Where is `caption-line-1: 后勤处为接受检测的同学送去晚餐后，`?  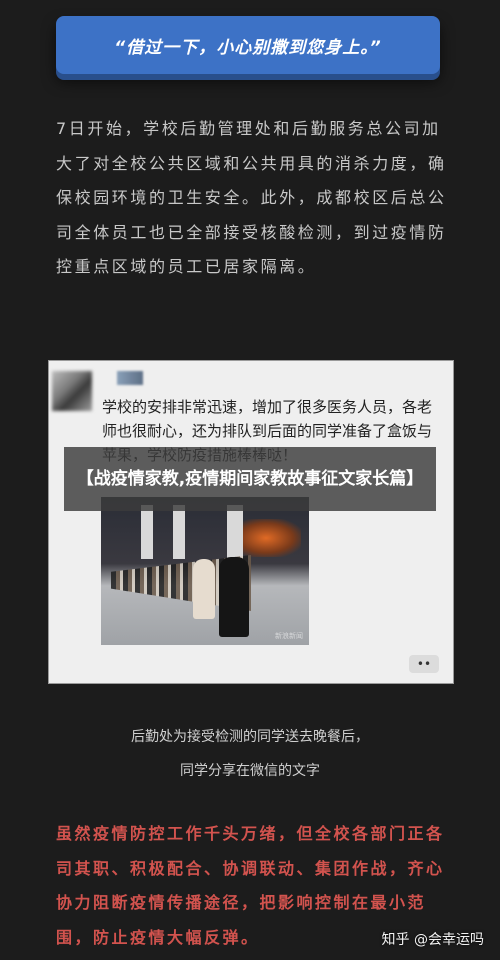 caption-line-1: 后勤处为接受检测的同学送去晚餐后， is located at coordinates (250, 737).